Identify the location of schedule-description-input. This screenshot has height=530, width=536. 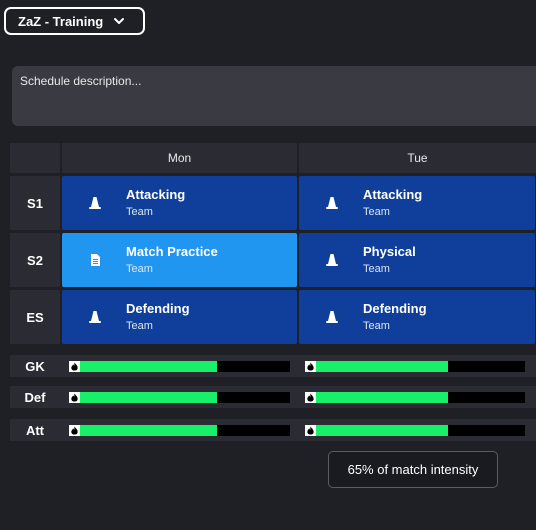
(274, 96).